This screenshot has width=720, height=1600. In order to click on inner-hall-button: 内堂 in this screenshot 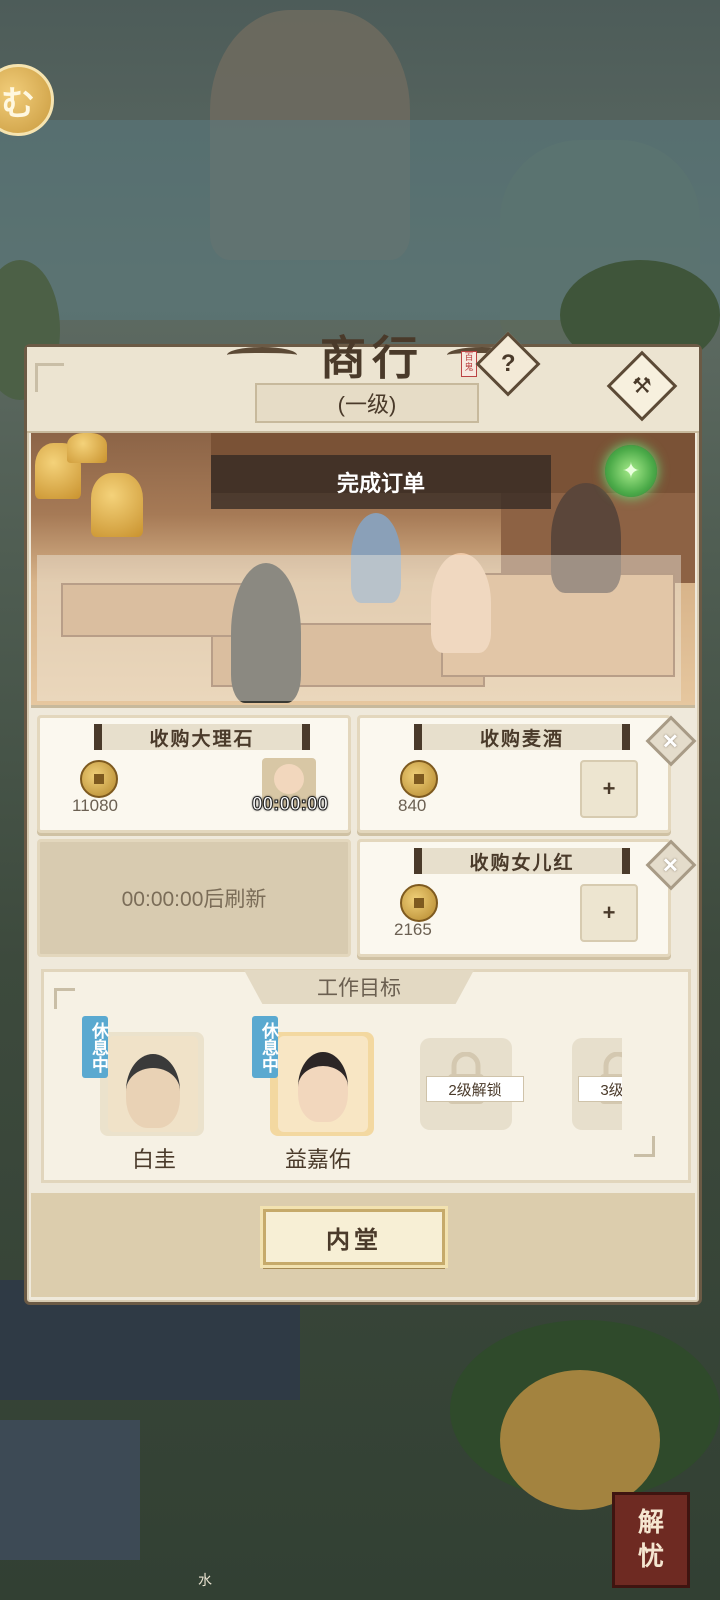, I will do `click(354, 1237)`.